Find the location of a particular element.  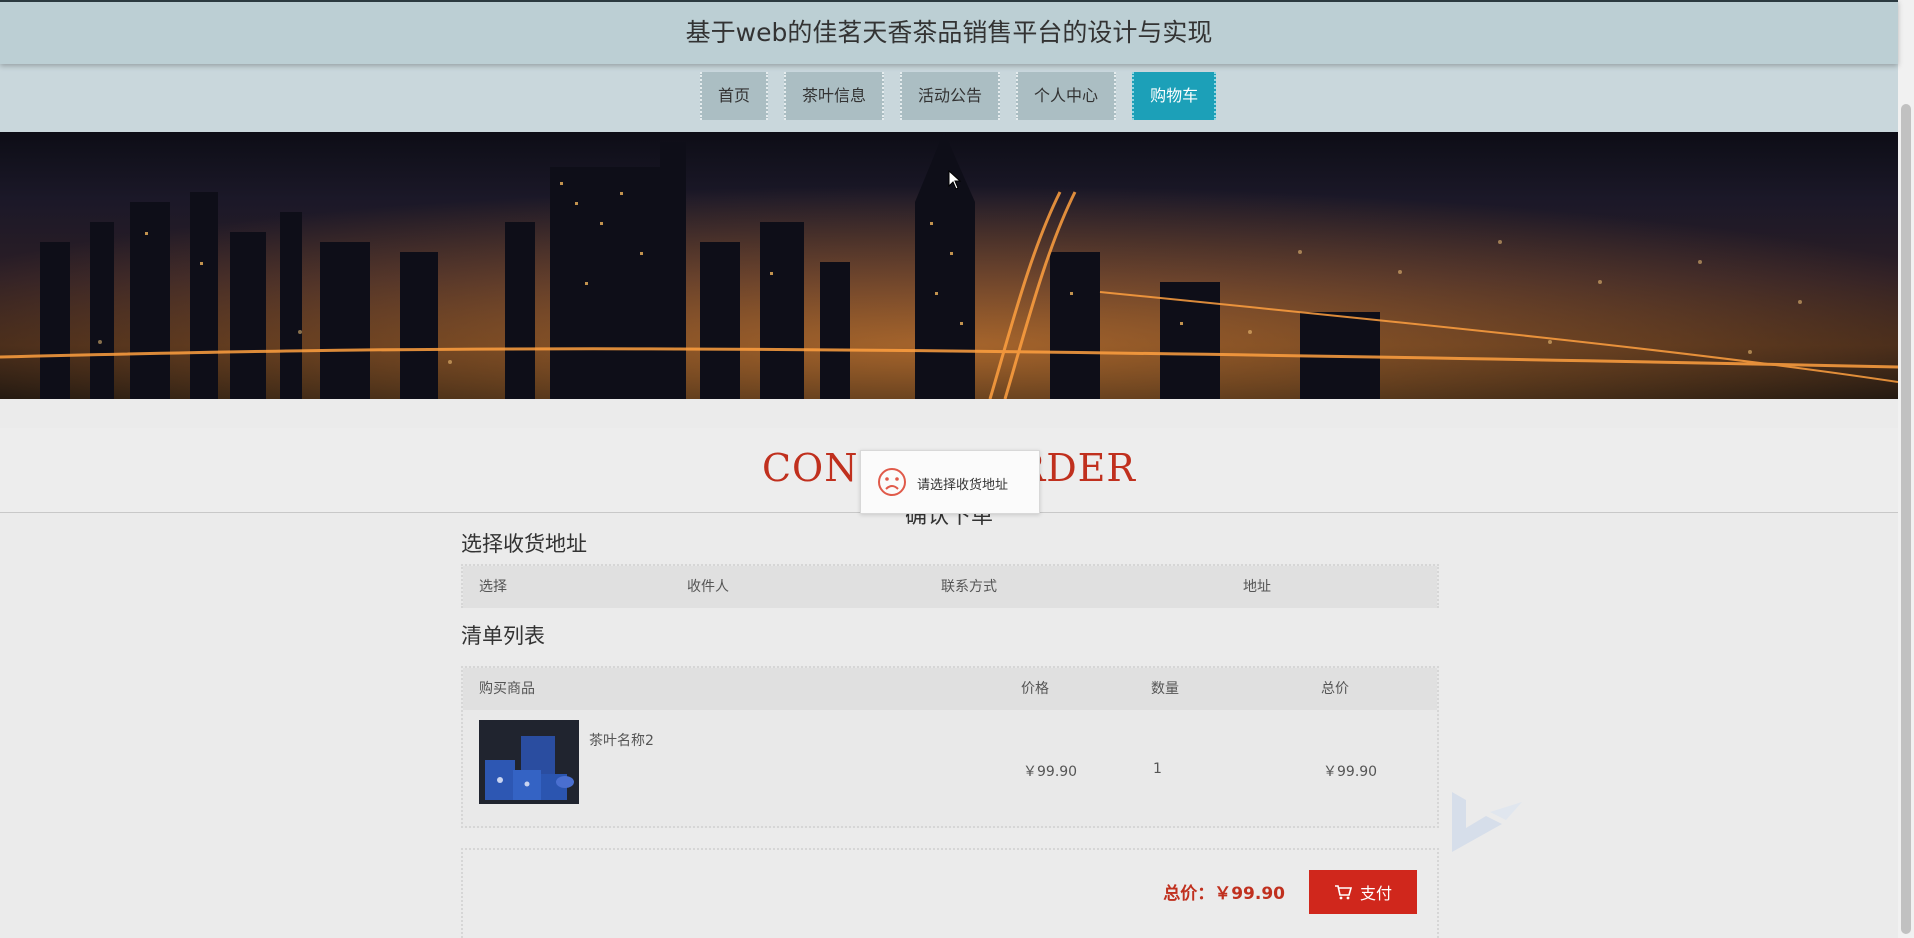

cart-icon is located at coordinates (1343, 892).